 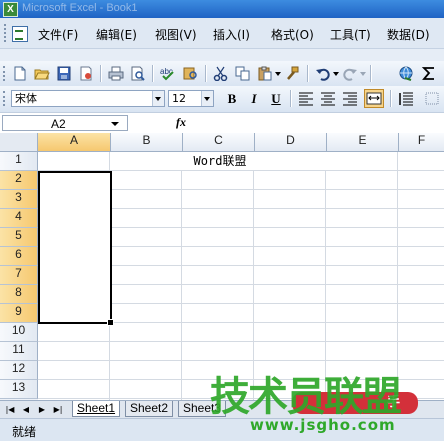 I want to click on column-header-d: D, so click(x=291, y=142).